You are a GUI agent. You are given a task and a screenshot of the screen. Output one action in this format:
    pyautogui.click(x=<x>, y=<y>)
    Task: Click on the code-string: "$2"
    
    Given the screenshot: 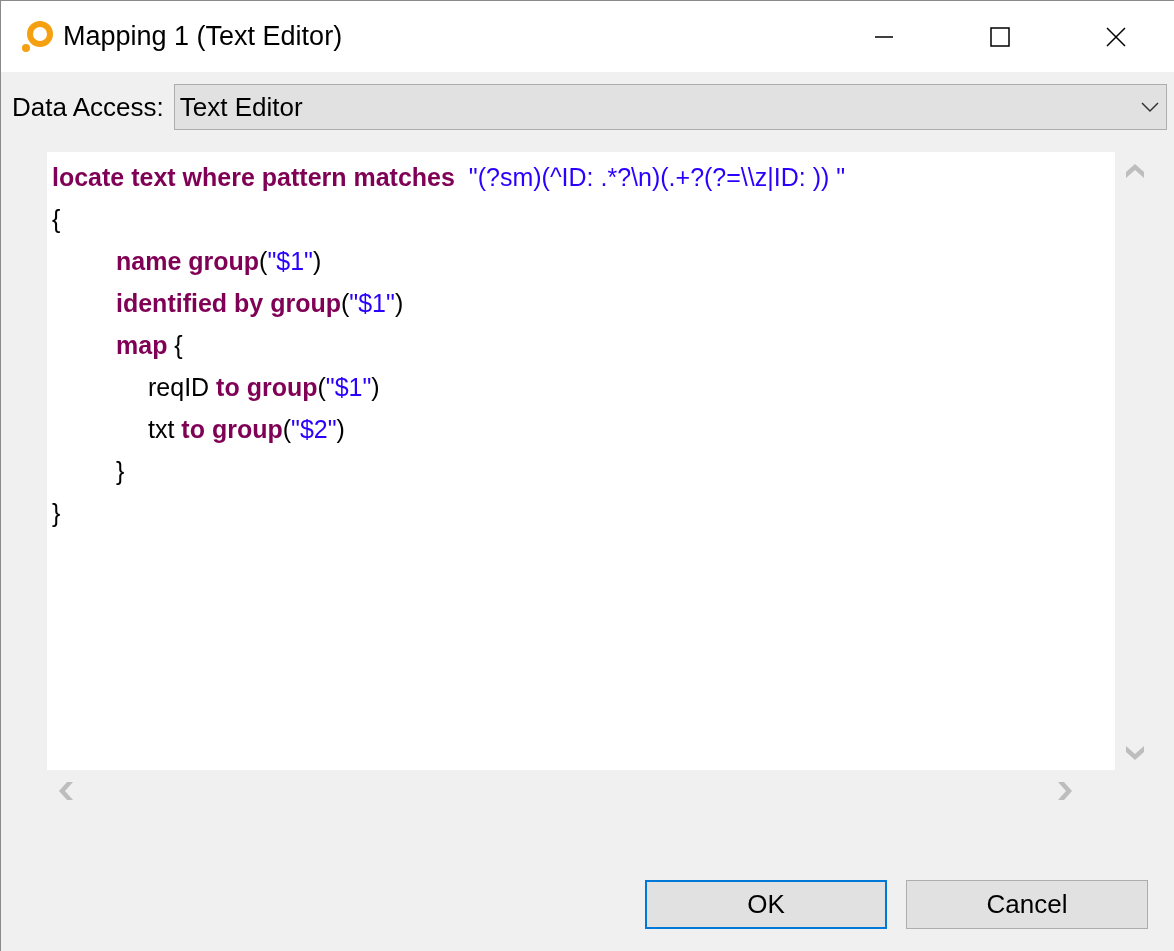 What is the action you would take?
    pyautogui.click(x=314, y=429)
    